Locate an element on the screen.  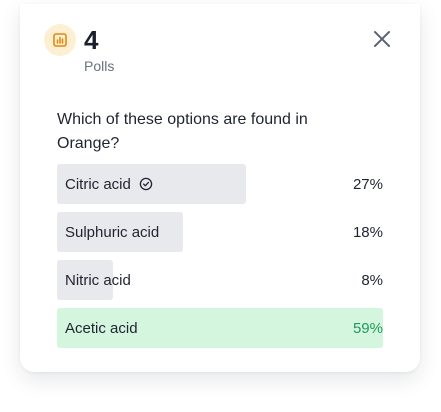
option-label: Nitric acid is located at coordinates (98, 280).